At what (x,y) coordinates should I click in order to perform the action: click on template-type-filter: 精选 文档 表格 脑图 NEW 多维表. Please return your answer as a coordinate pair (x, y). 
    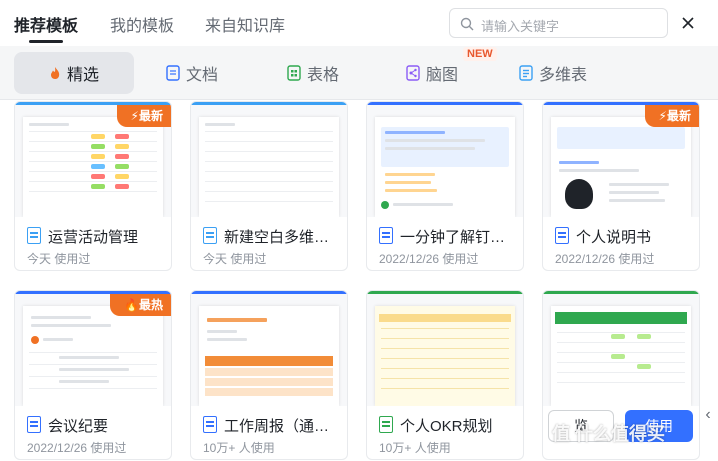
    Looking at the image, I should click on (359, 73).